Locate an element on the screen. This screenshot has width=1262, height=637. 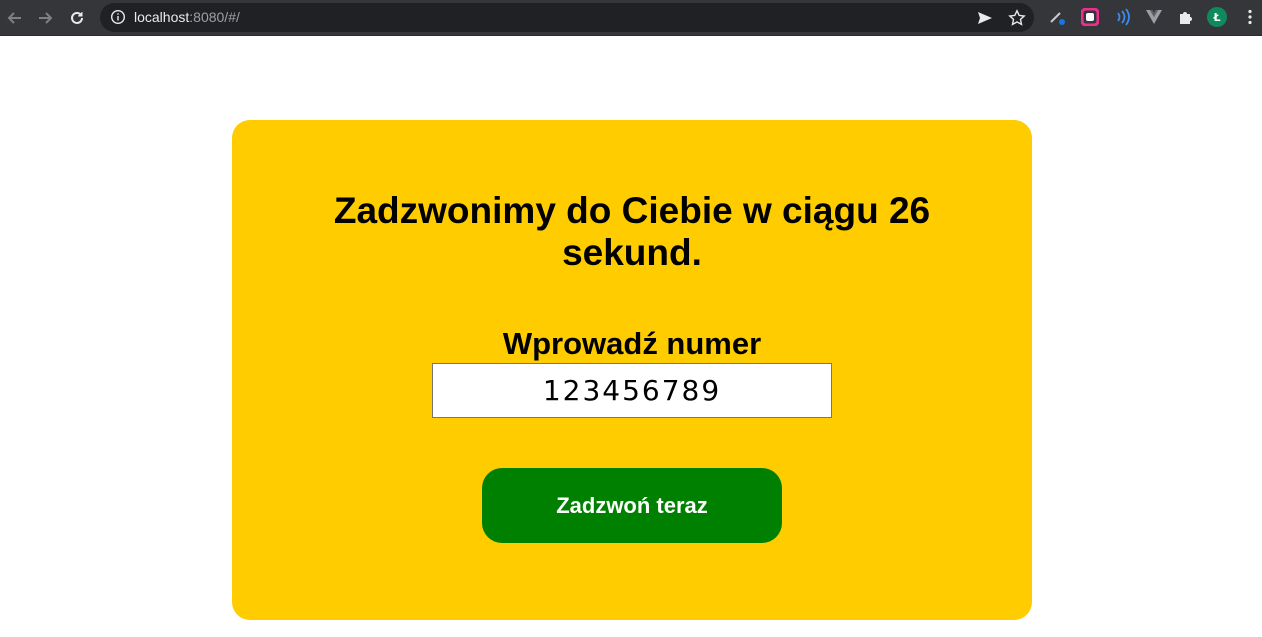
reload-button is located at coordinates (77, 18).